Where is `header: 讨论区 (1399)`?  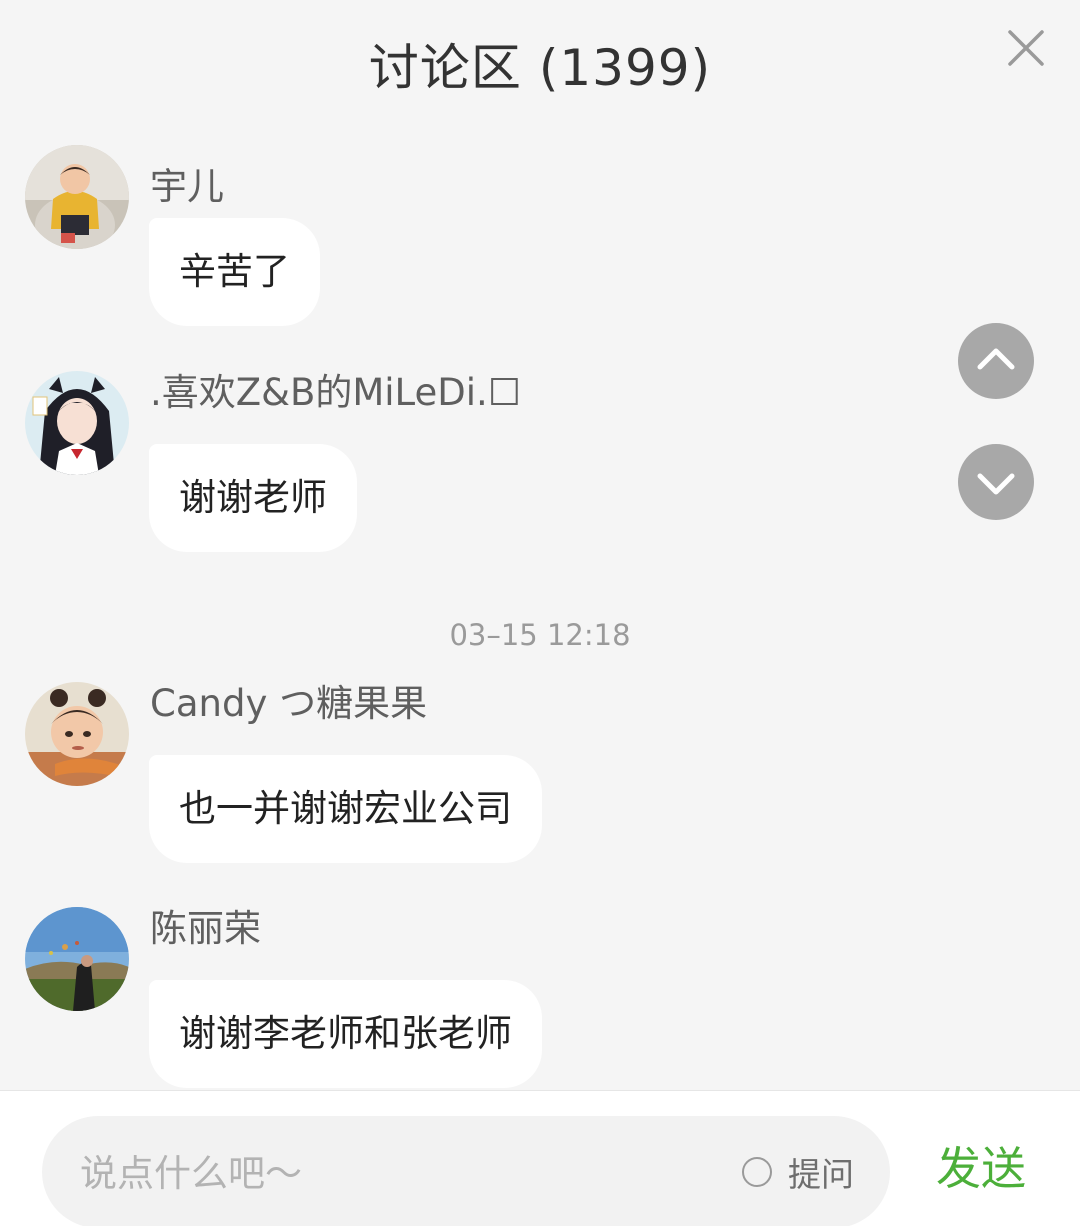 header: 讨论区 (1399) is located at coordinates (540, 62).